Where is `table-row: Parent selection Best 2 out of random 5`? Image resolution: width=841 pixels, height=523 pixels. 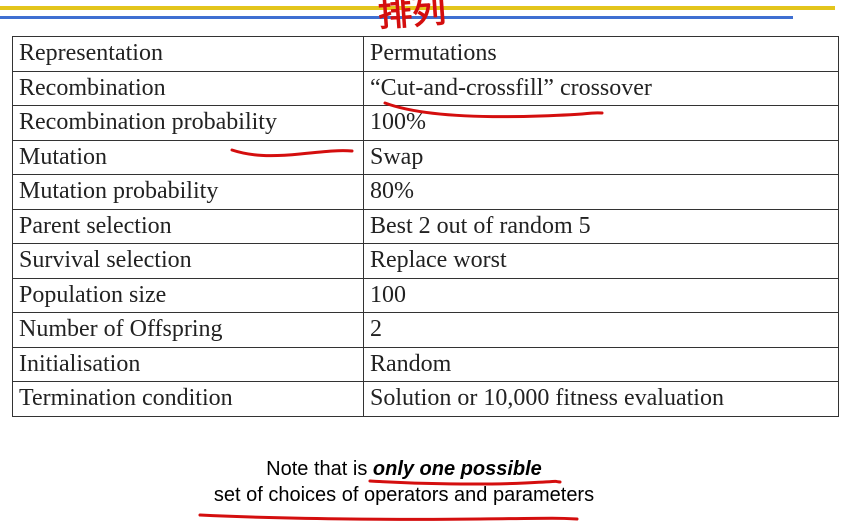
table-row: Parent selection Best 2 out of random 5 is located at coordinates (425, 226).